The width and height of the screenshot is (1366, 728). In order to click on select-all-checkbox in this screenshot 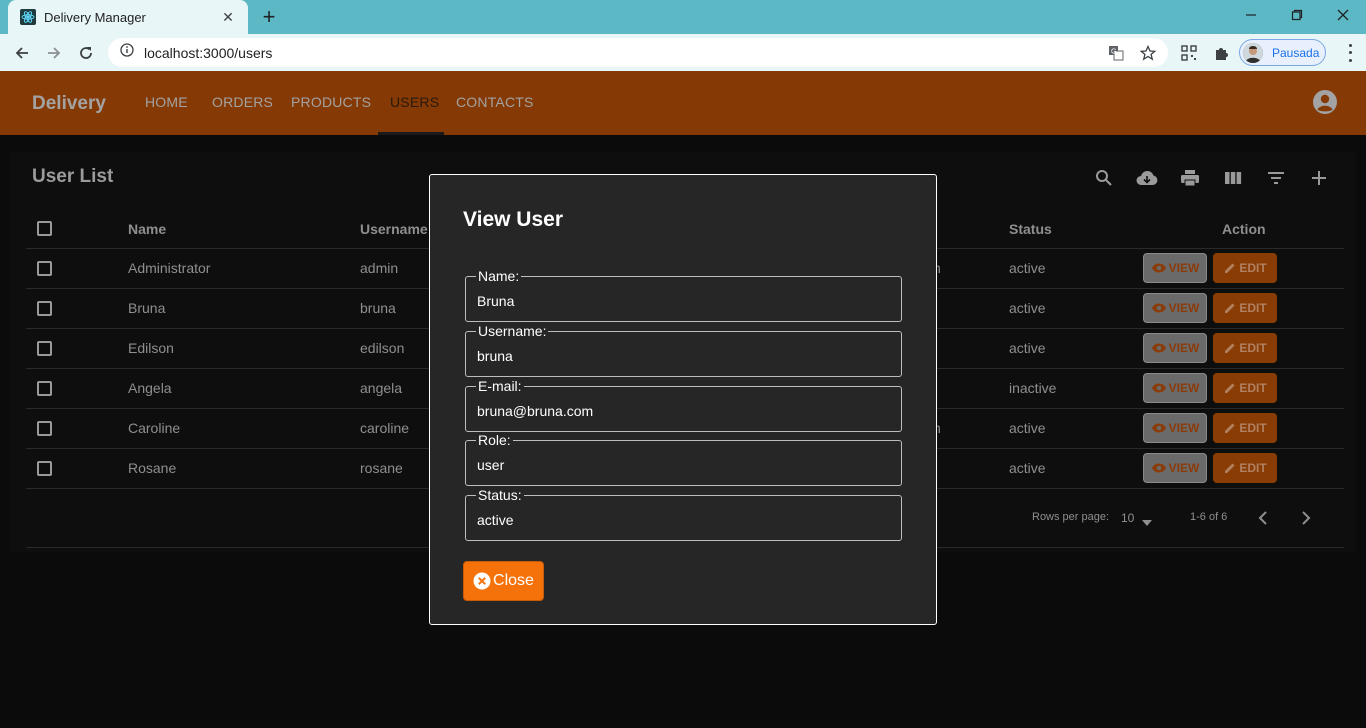, I will do `click(44, 228)`.